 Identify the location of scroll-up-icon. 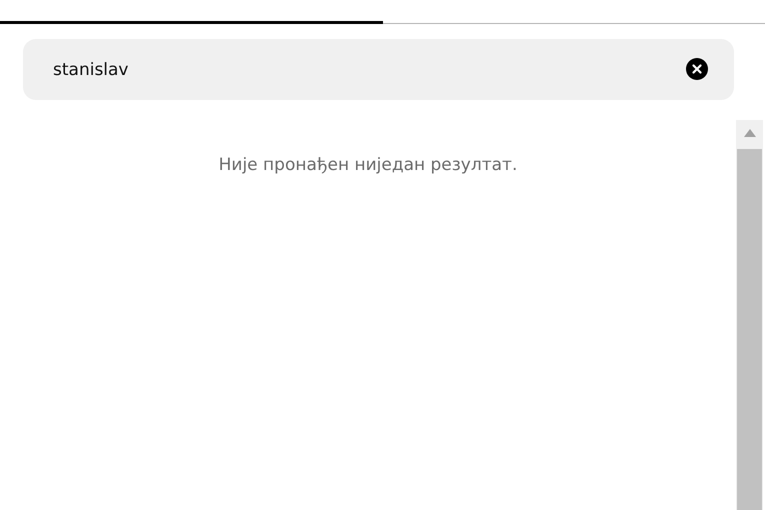
(750, 133).